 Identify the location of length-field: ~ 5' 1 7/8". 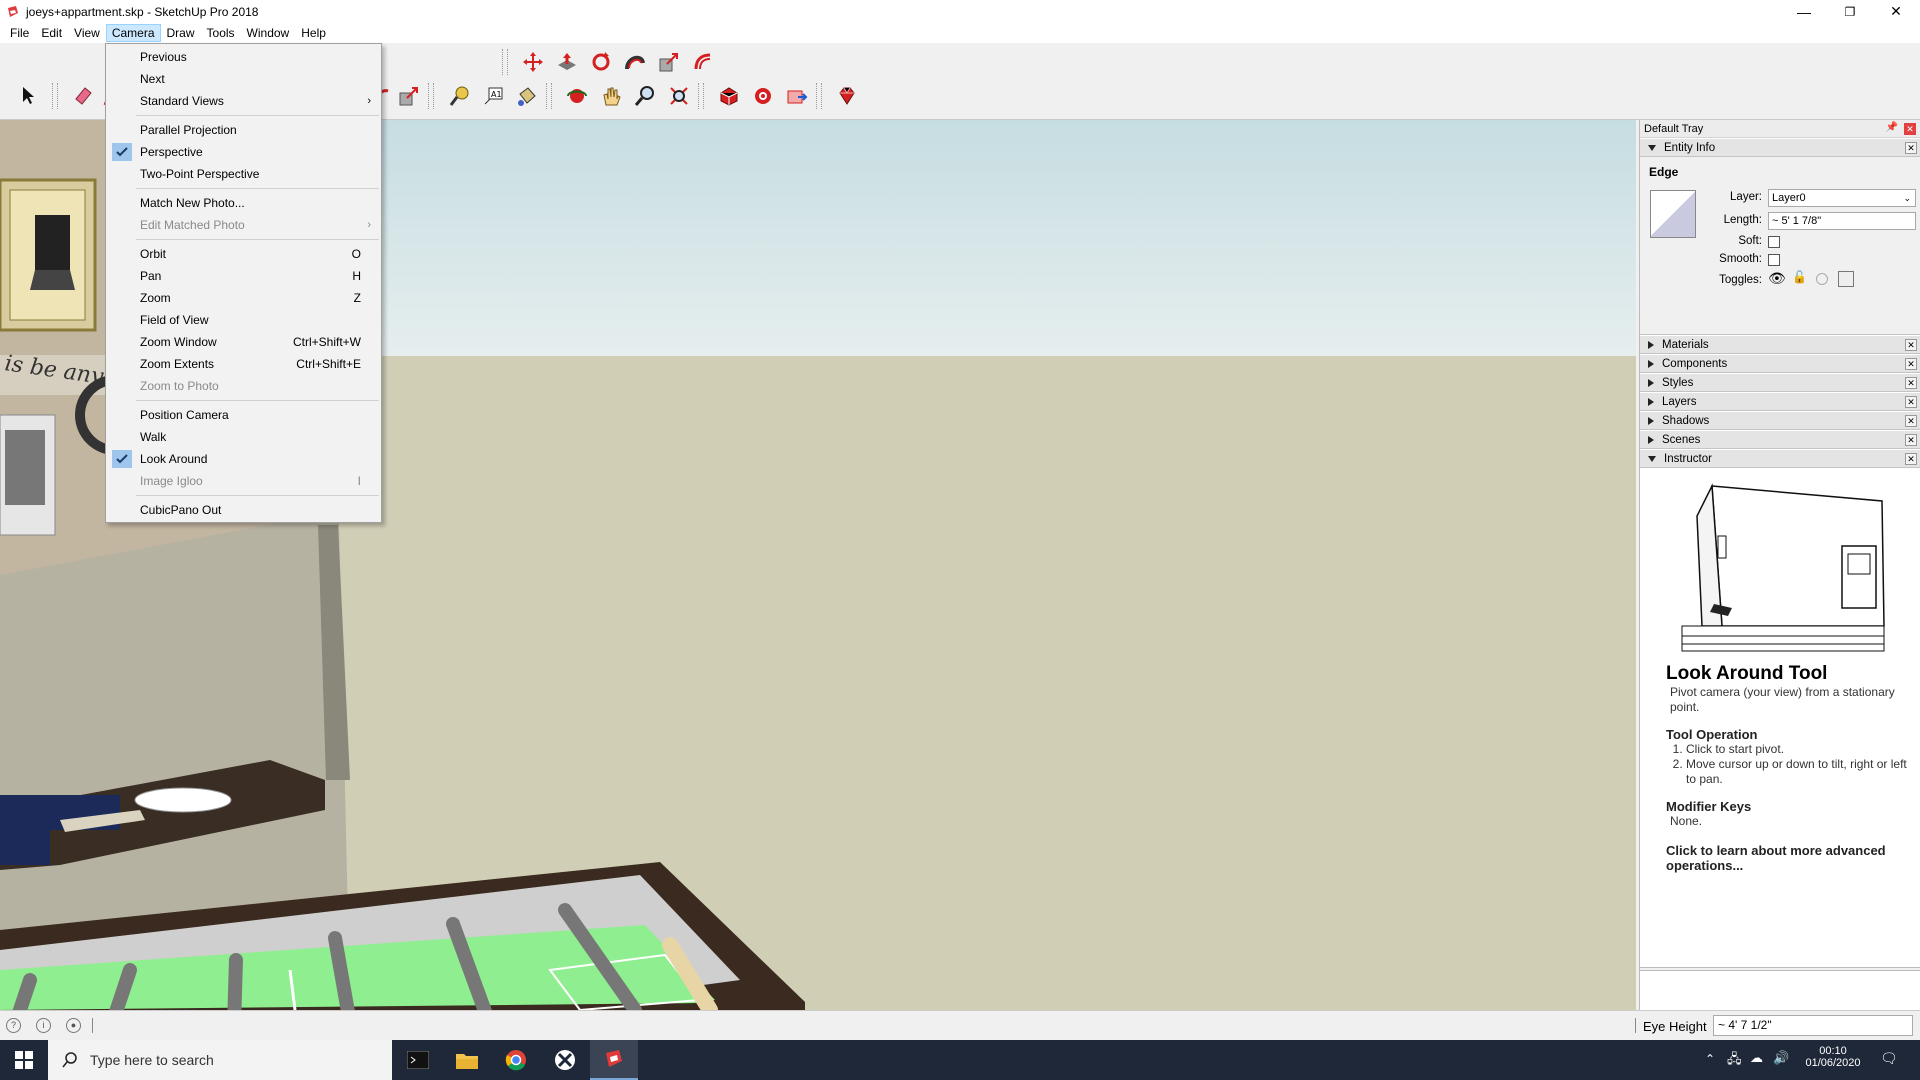
(1842, 221).